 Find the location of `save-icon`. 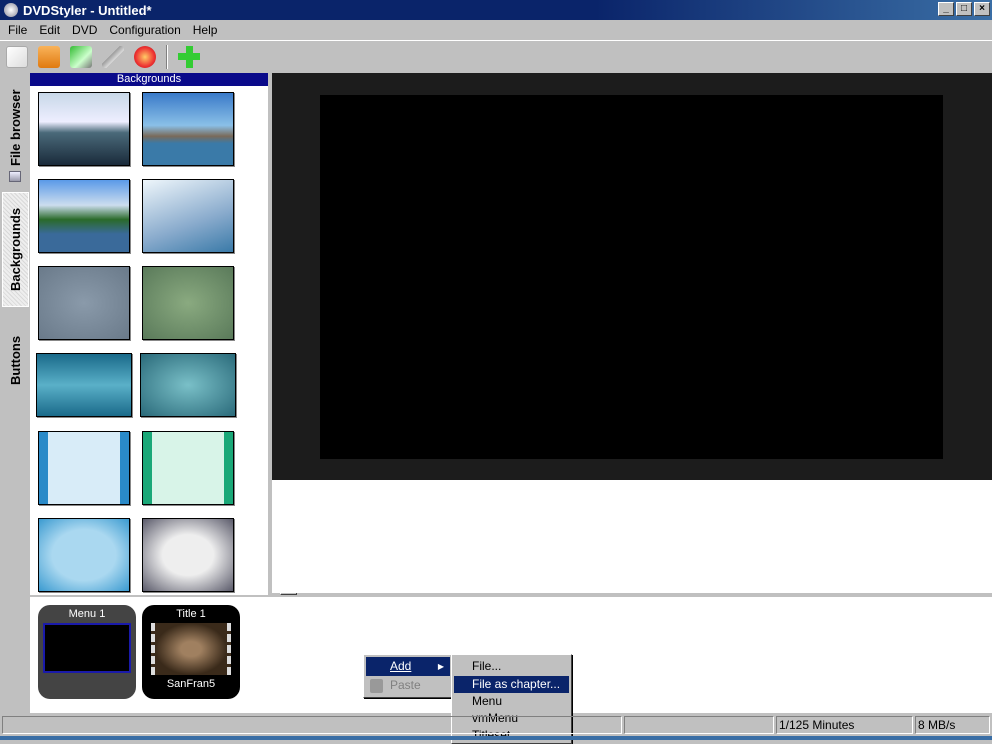

save-icon is located at coordinates (81, 56).